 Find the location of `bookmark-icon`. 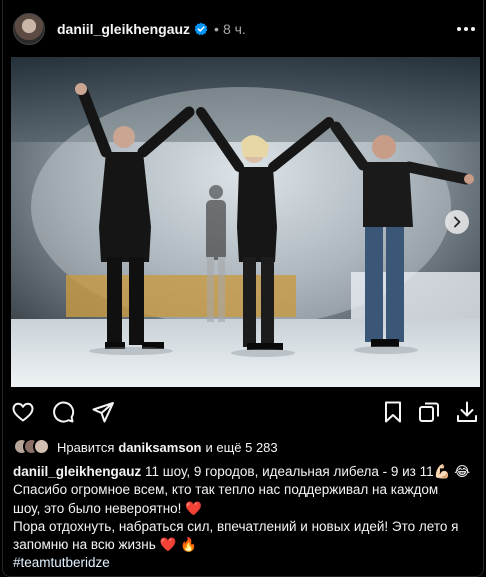

bookmark-icon is located at coordinates (394, 413).